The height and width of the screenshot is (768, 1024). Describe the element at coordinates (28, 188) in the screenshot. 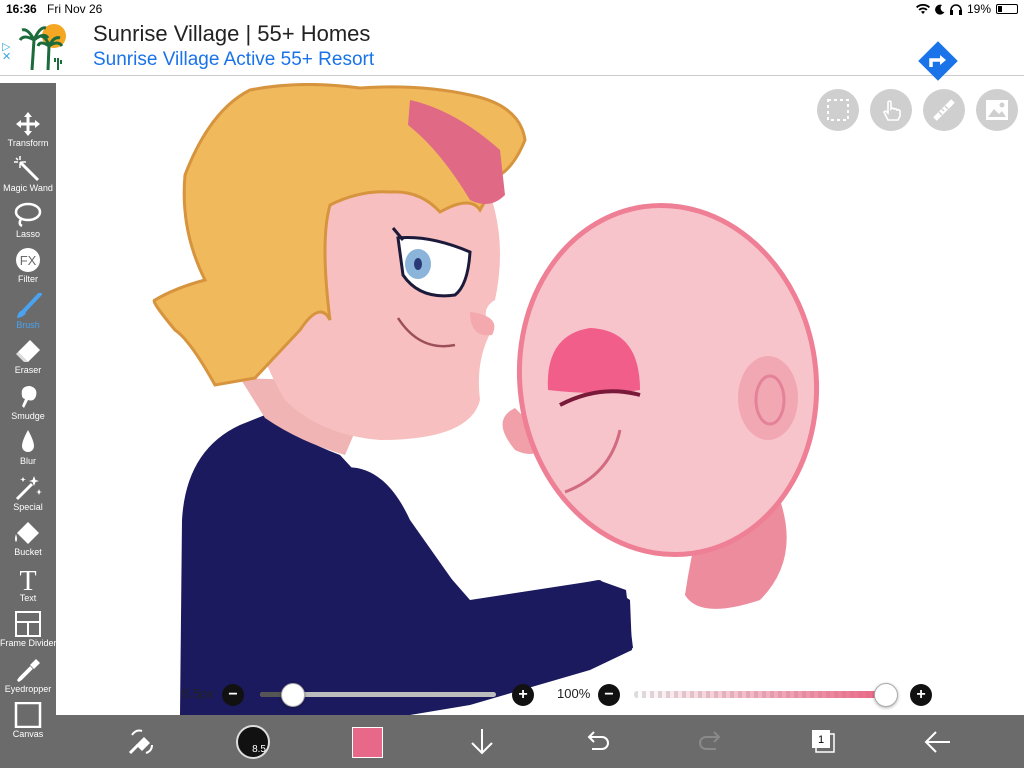

I see `tool-label: Magic Wand` at that location.